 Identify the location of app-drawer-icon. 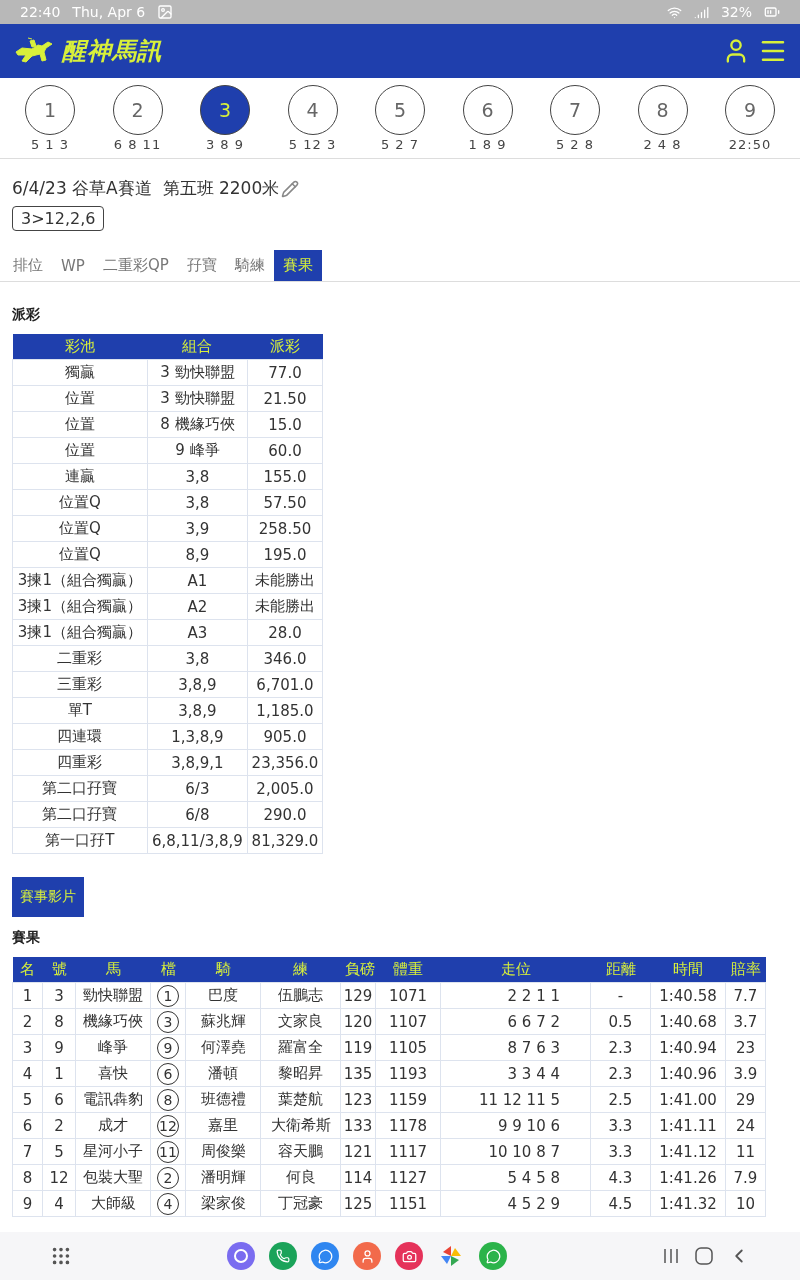
(61, 1256).